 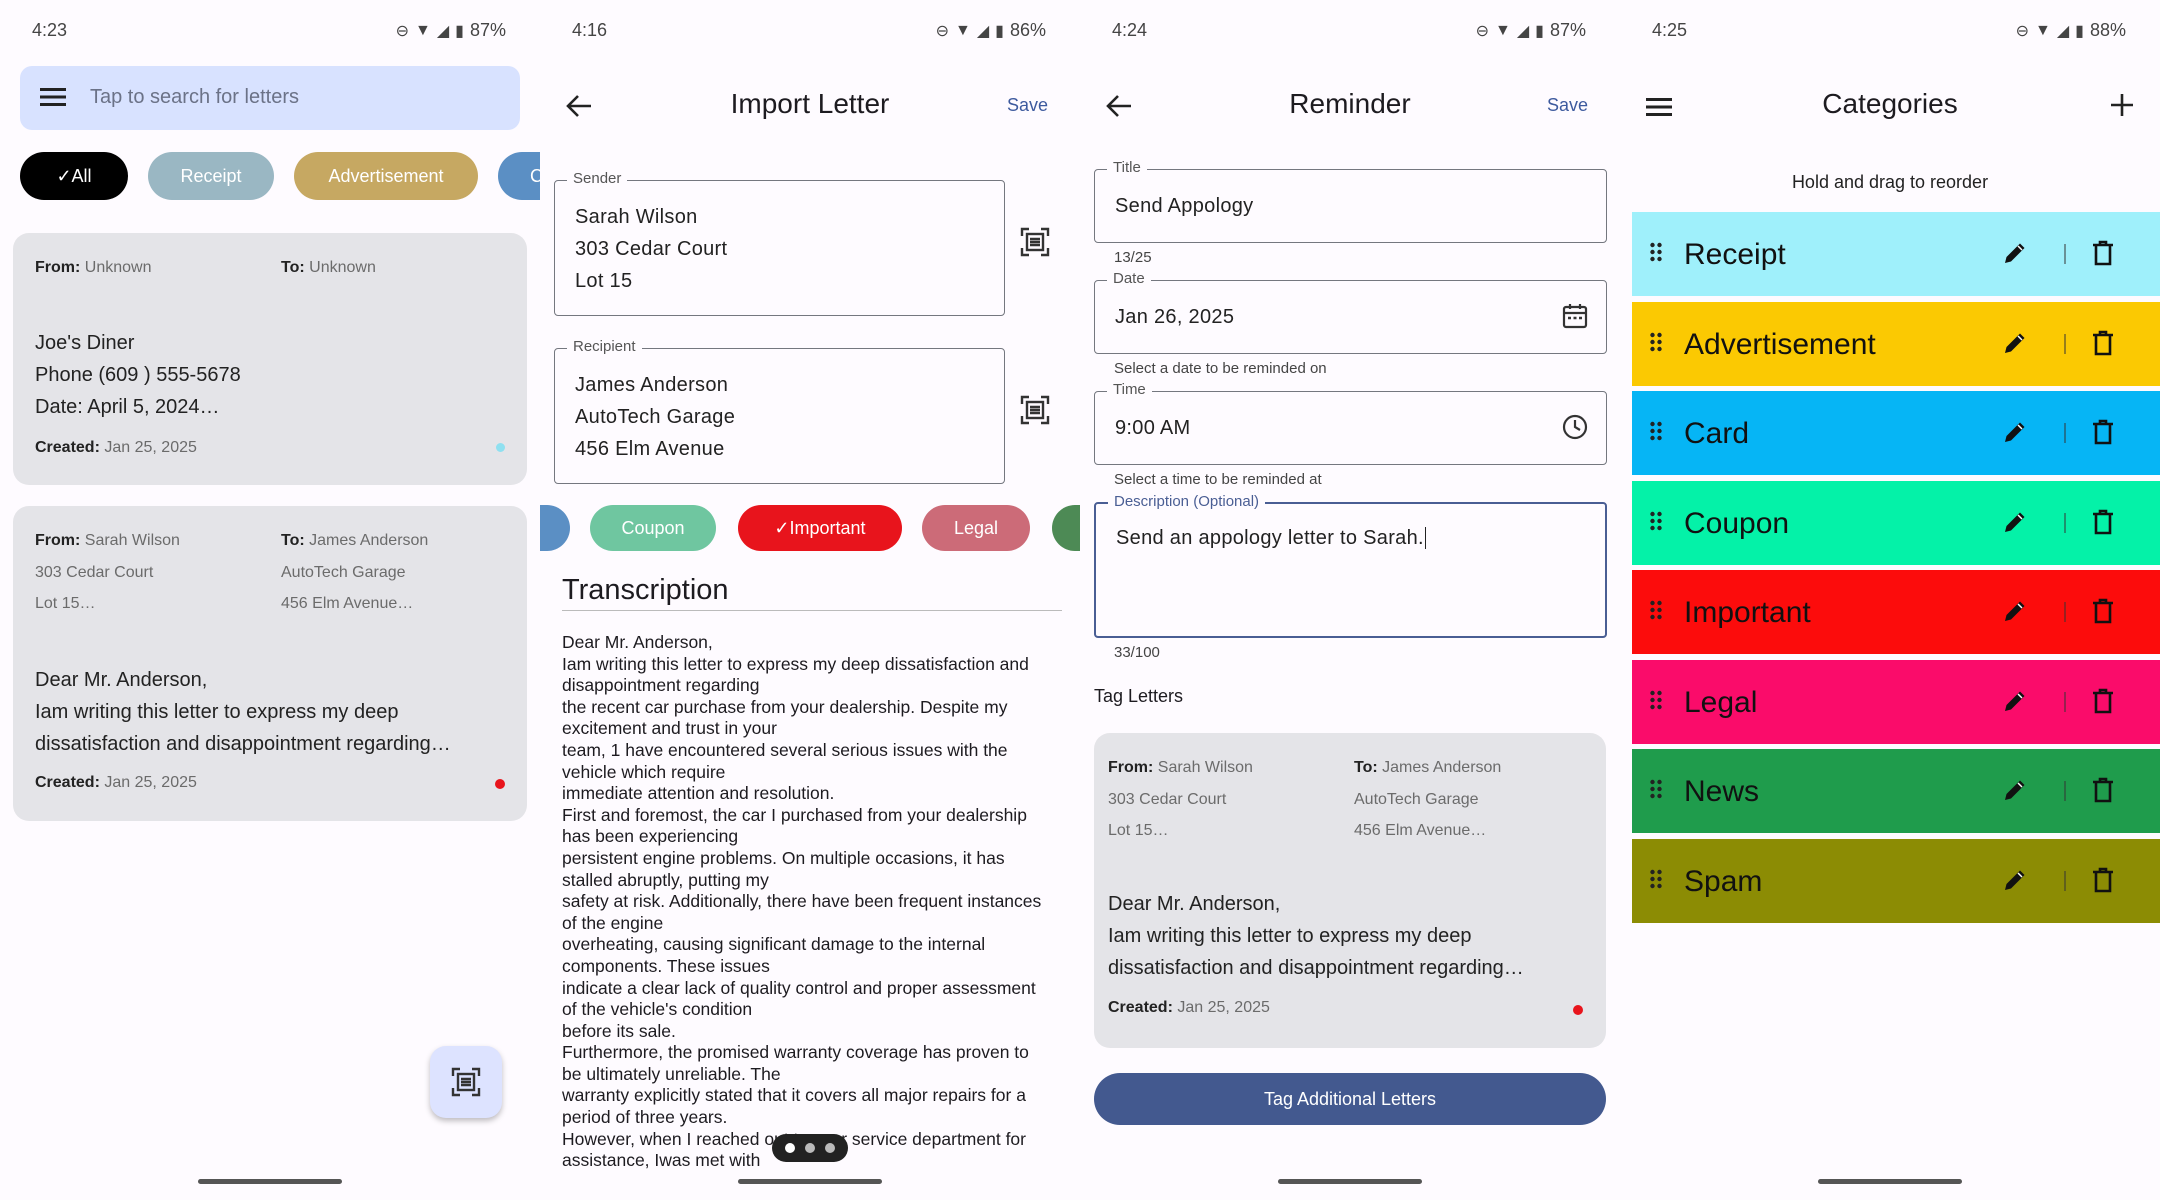 What do you see at coordinates (1896, 254) in the screenshot?
I see `category-row-receipt: Receipt` at bounding box center [1896, 254].